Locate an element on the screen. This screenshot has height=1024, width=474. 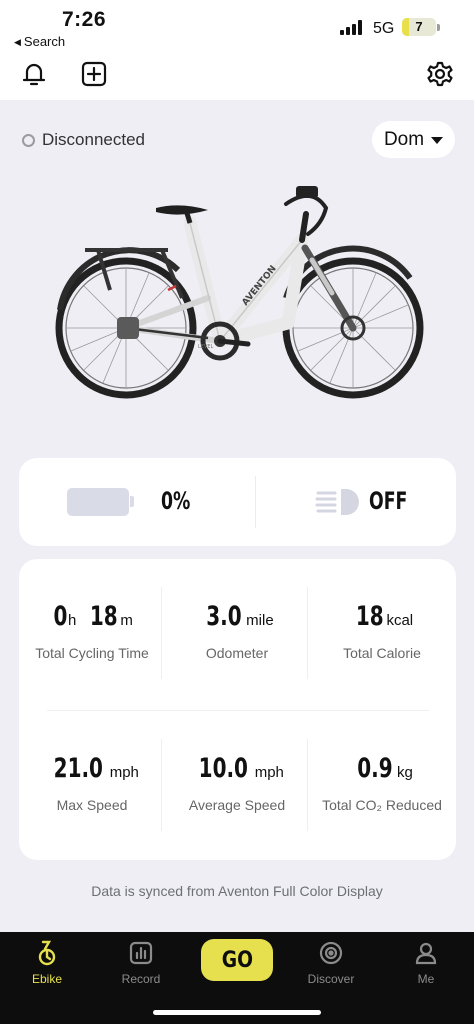
stat-label: Odometer is located at coordinates (237, 653).